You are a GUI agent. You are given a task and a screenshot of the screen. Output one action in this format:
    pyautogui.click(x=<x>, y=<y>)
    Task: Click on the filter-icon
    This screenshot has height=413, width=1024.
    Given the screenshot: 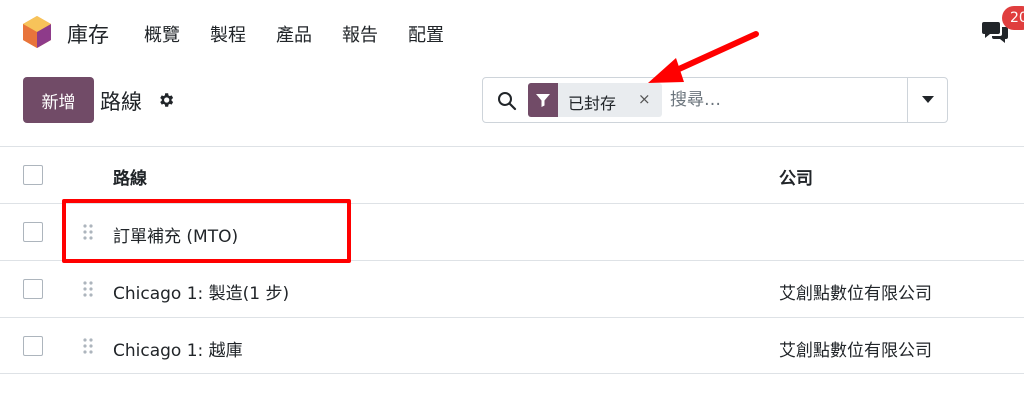 What is the action you would take?
    pyautogui.click(x=543, y=100)
    